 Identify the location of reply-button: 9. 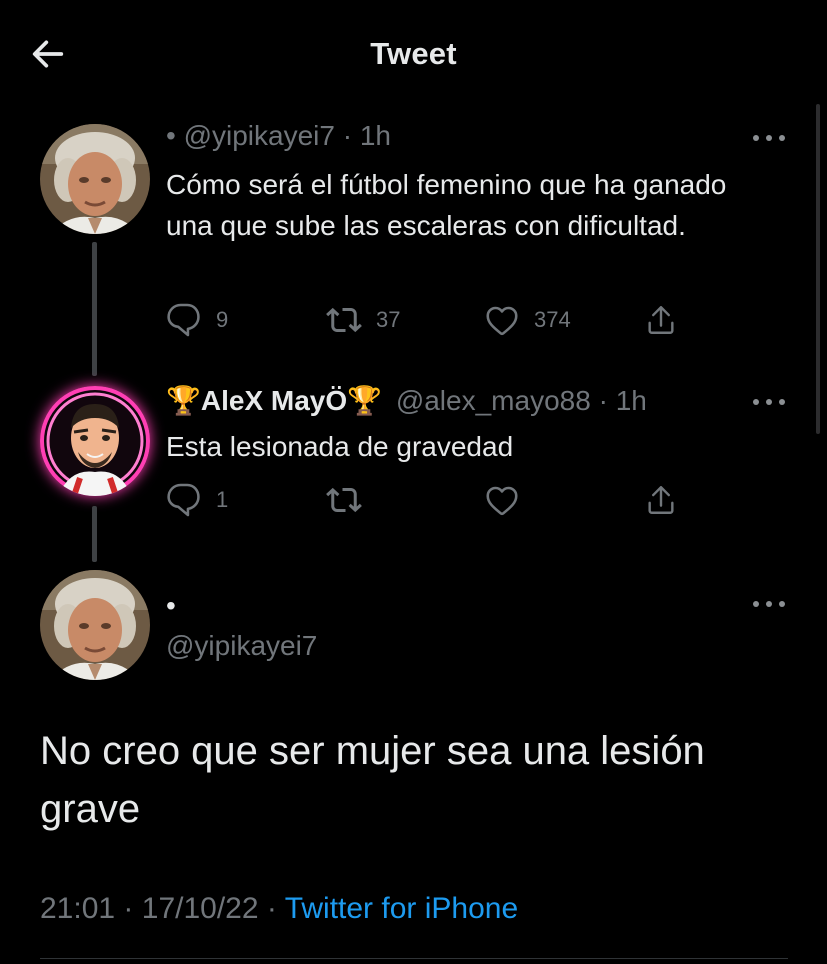
(197, 320).